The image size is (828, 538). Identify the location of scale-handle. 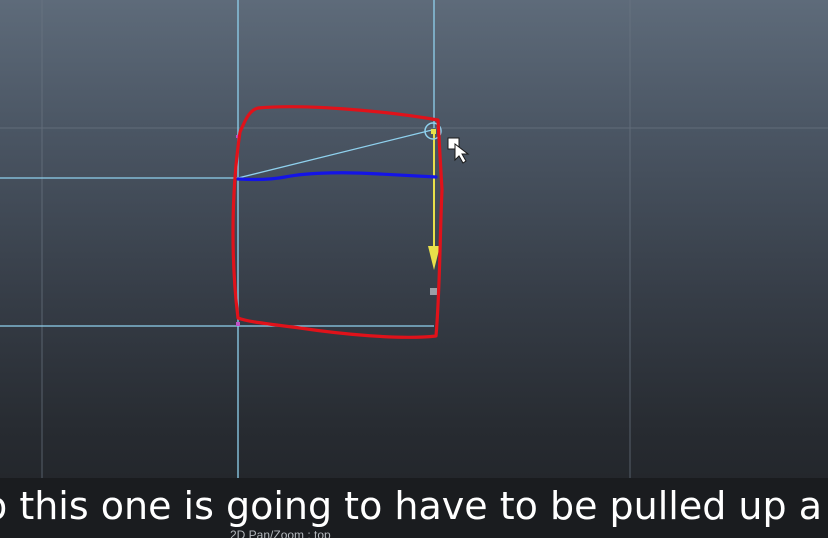
(433, 291).